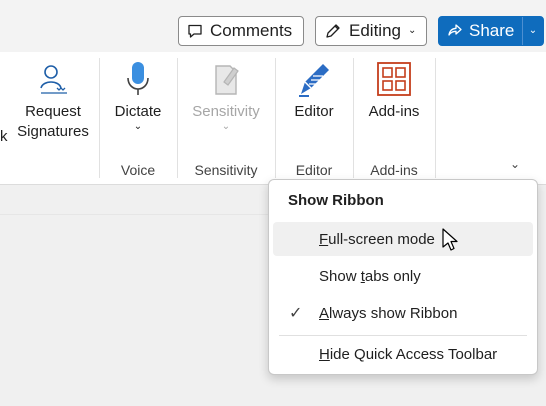 This screenshot has height=406, width=546. I want to click on share-button: Share ⌄, so click(491, 31).